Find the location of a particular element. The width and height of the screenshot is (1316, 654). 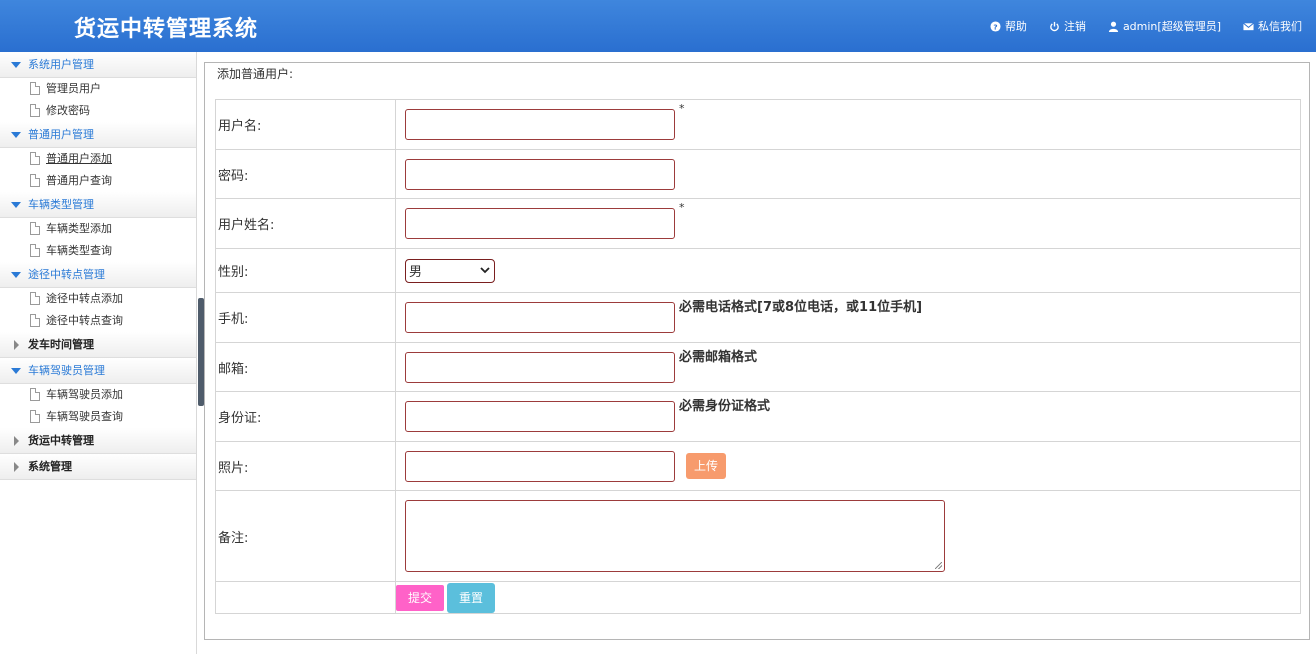

sidebar-group-system-users: 系统用户管理 is located at coordinates (98, 65).